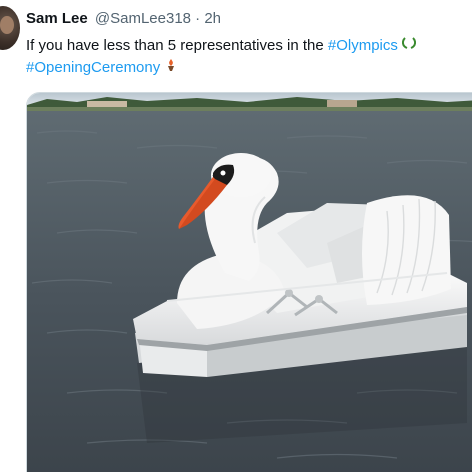 Image resolution: width=472 pixels, height=472 pixels. Describe the element at coordinates (57, 18) in the screenshot. I see `author-name: Sam Lee` at that location.